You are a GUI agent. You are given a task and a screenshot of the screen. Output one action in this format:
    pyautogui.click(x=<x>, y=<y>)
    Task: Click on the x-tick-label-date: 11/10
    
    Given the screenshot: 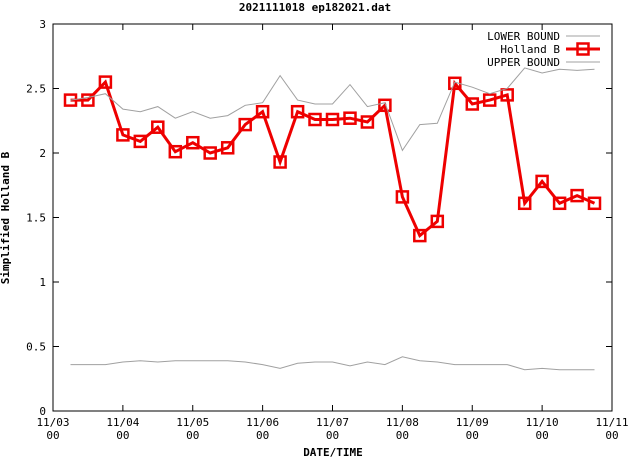 What is the action you would take?
    pyautogui.click(x=542, y=422)
    